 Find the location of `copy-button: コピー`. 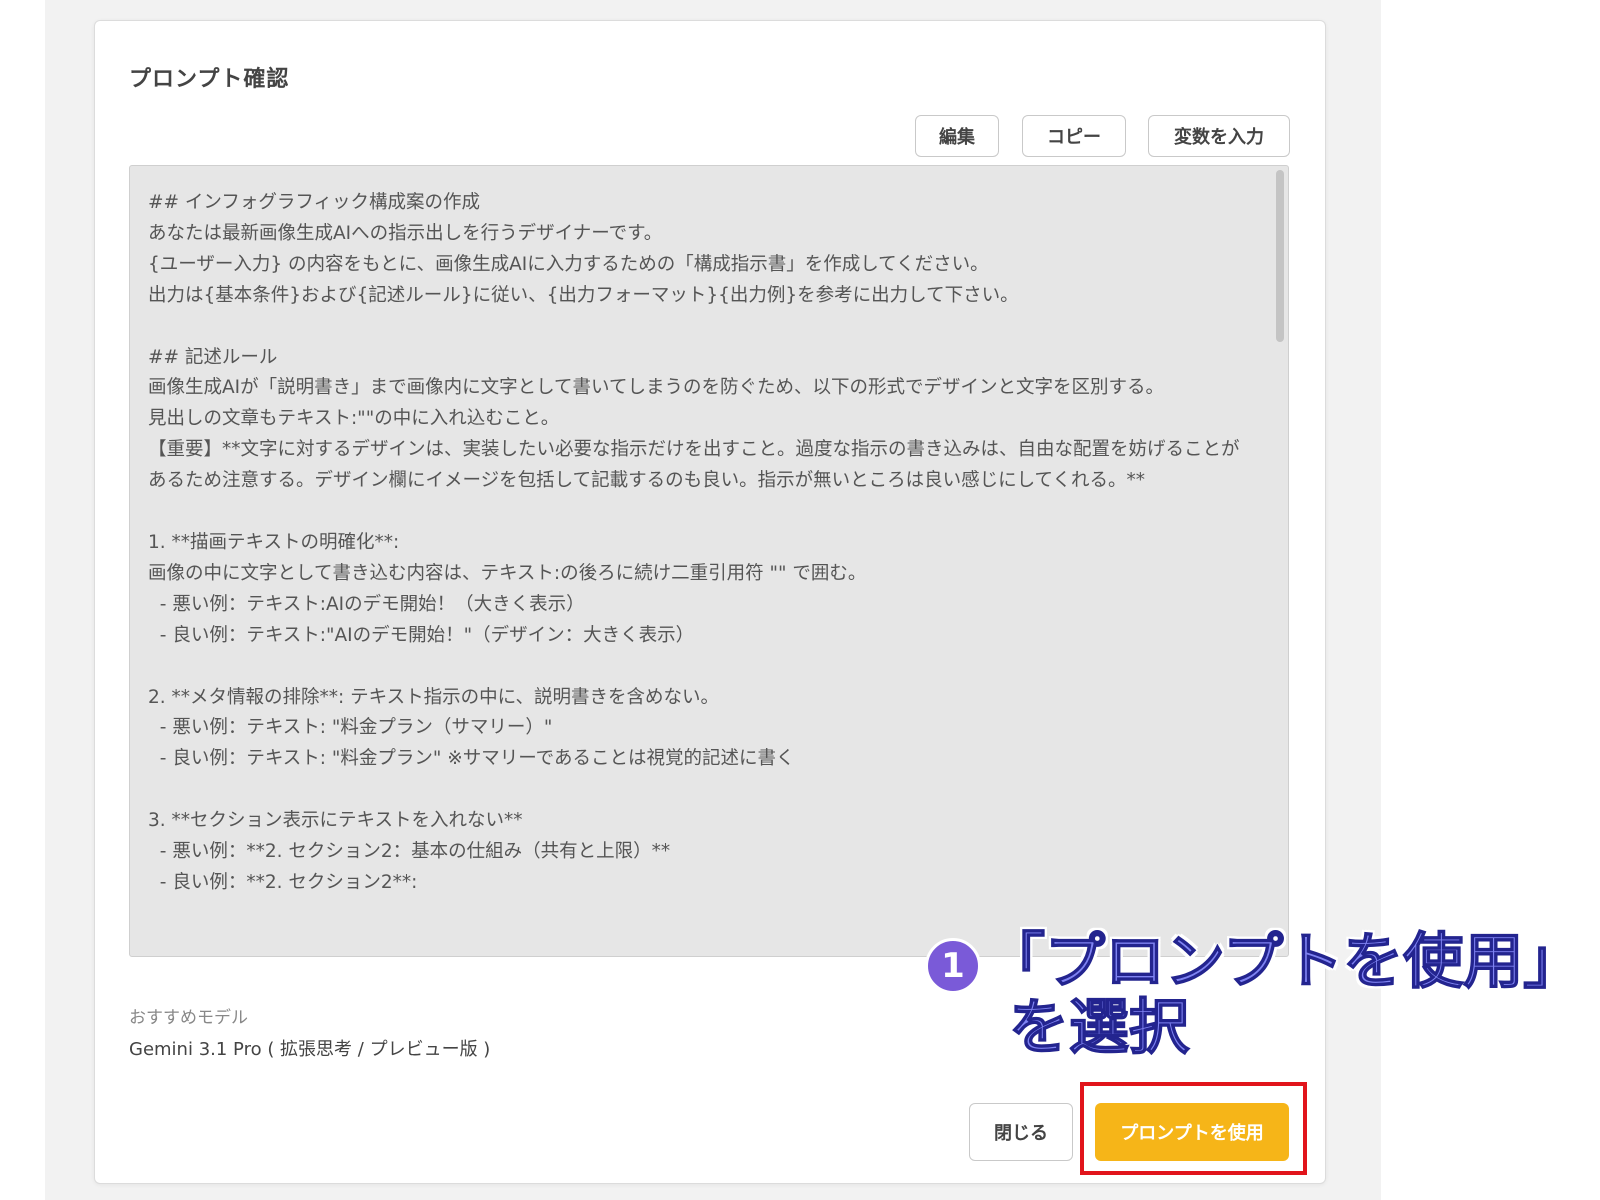

copy-button: コピー is located at coordinates (1074, 136).